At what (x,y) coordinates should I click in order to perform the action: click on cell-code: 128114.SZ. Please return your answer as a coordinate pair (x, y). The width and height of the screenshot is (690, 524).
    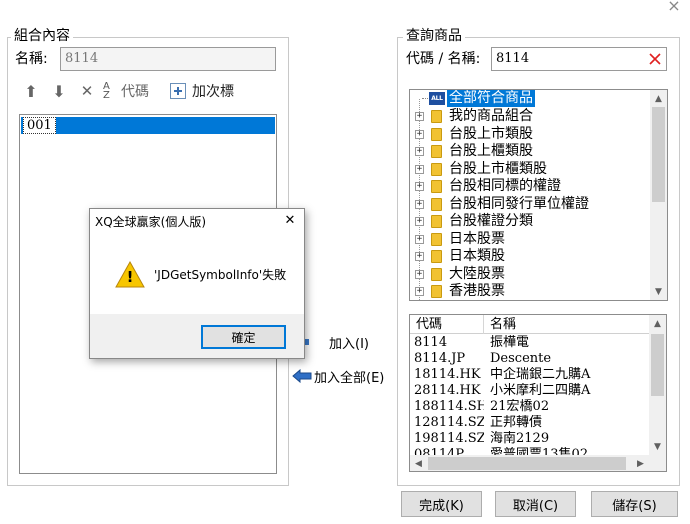
    Looking at the image, I should click on (449, 422).